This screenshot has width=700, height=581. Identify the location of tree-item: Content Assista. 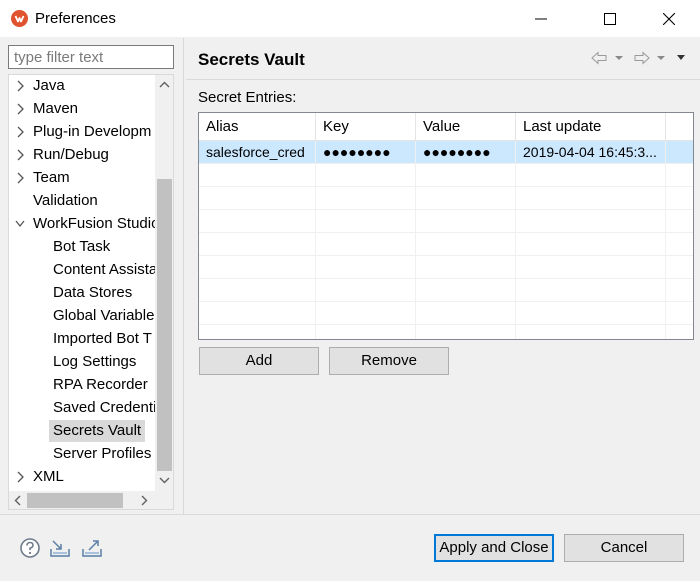
(83, 270).